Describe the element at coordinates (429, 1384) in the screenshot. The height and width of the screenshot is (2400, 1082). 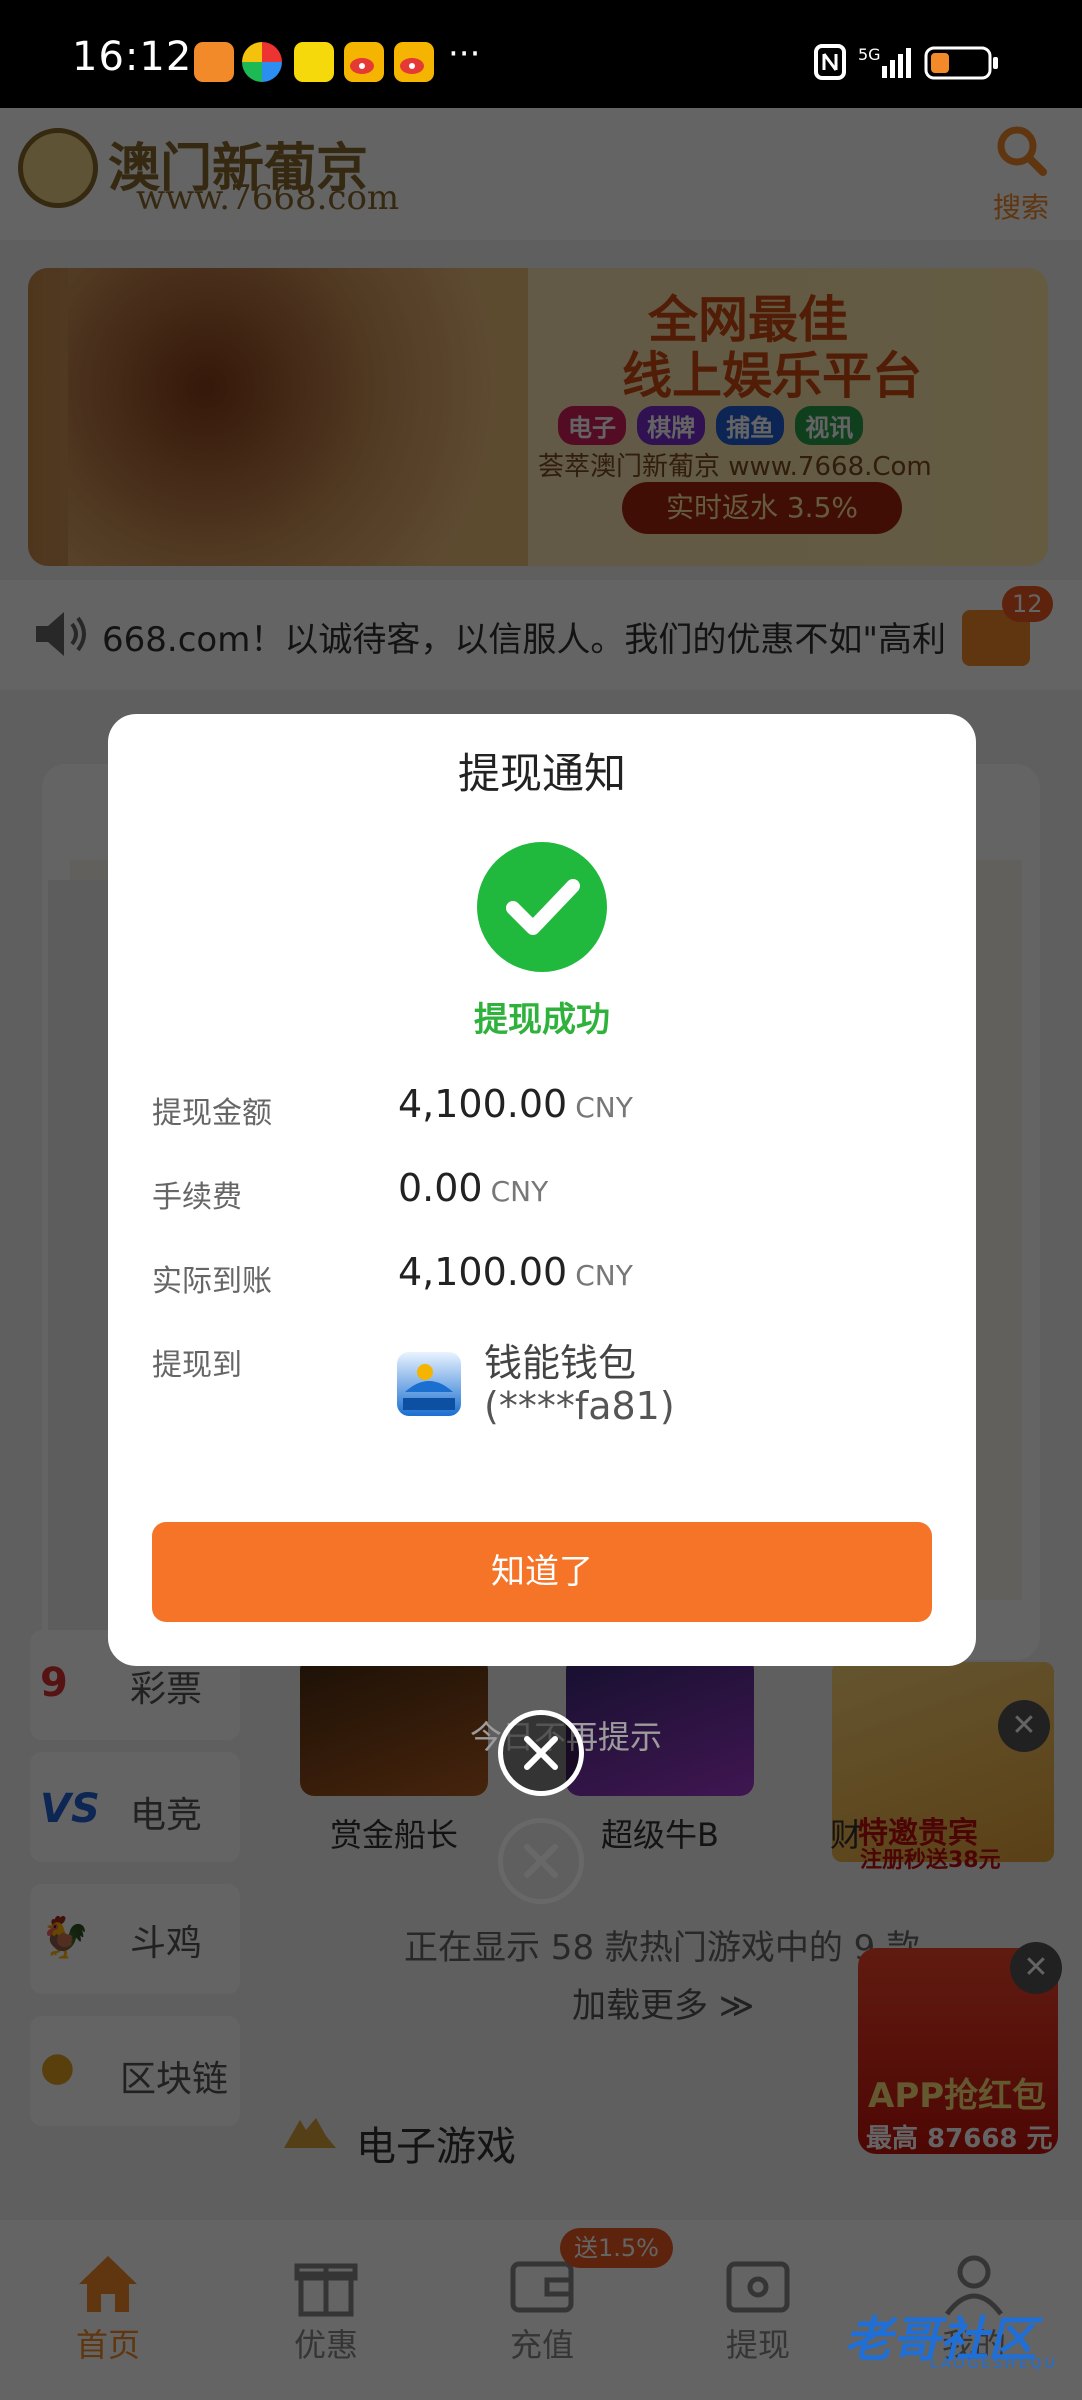
I see `wallet-app-icon` at that location.